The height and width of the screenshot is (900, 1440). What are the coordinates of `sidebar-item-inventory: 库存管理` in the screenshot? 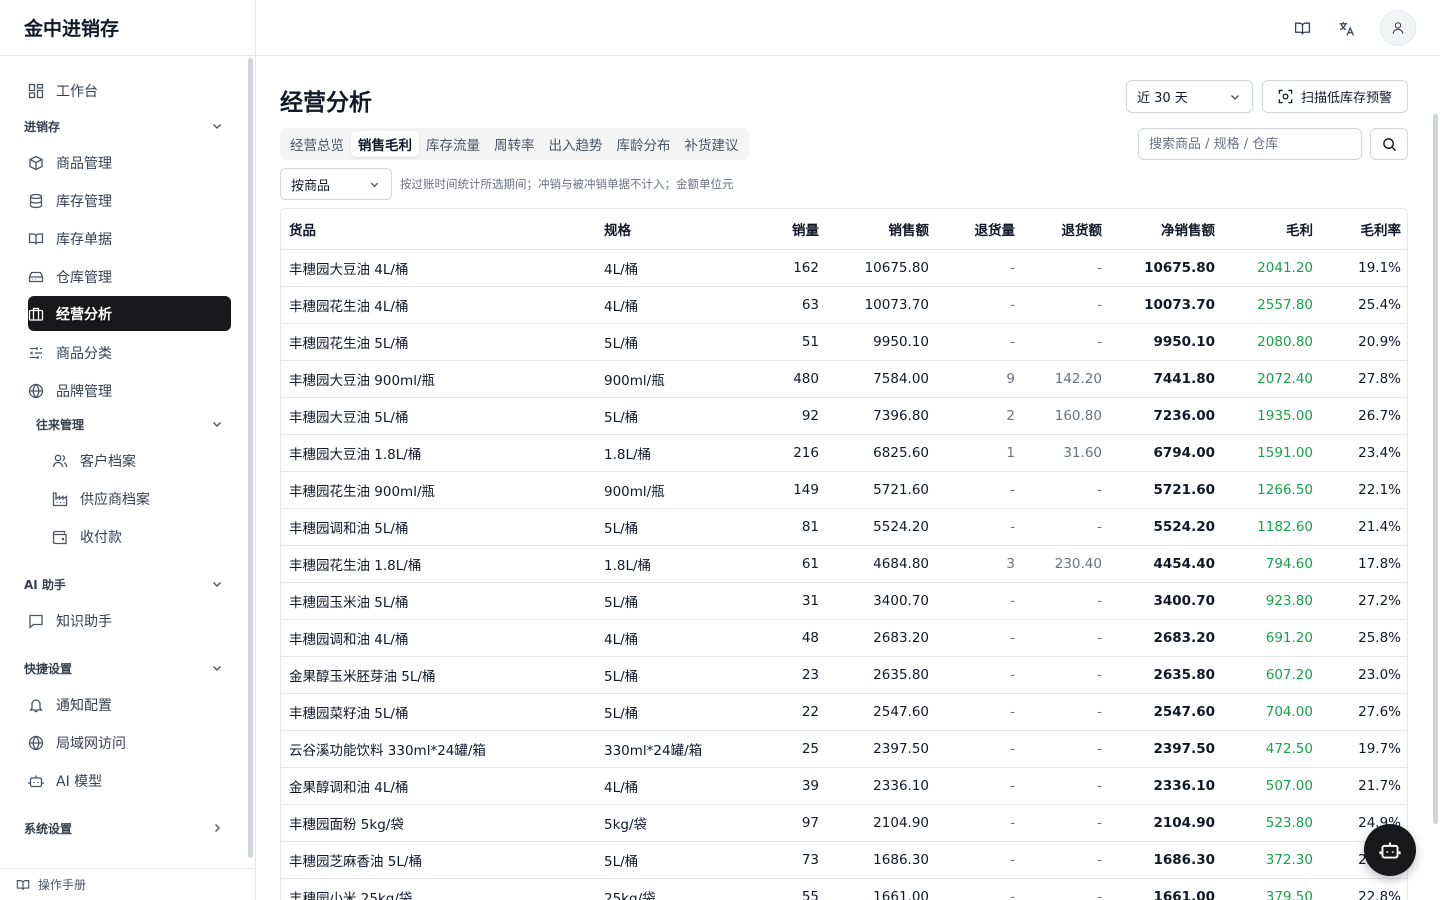 It's located at (129, 200).